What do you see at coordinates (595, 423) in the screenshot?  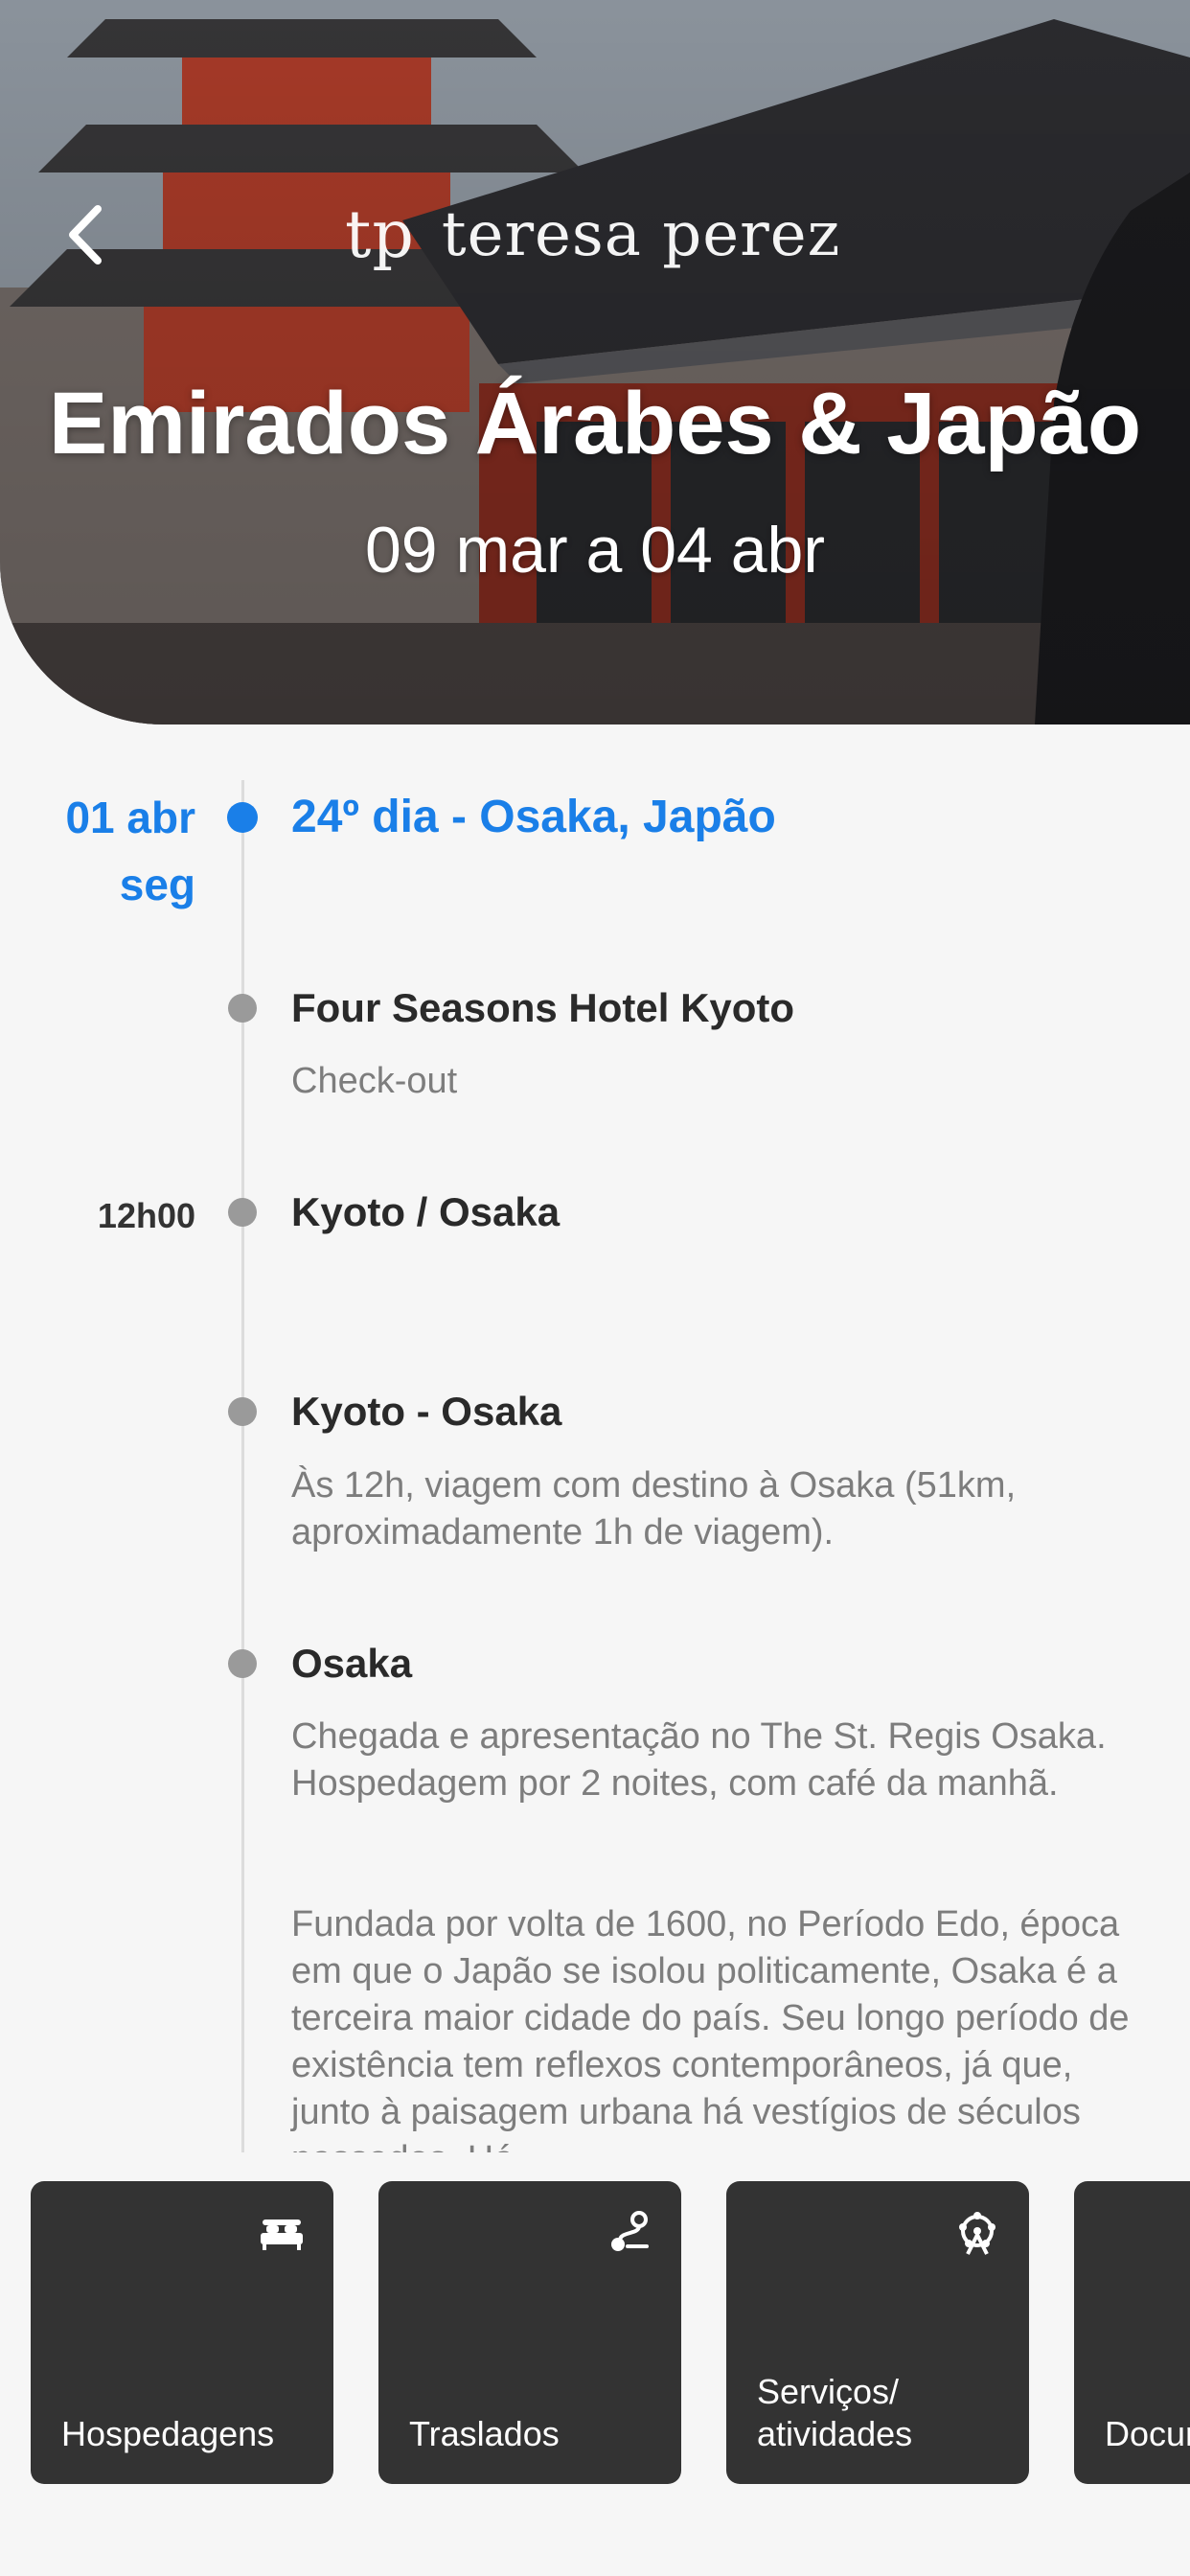 I see `trip-title: Emirados Árabes & Japão` at bounding box center [595, 423].